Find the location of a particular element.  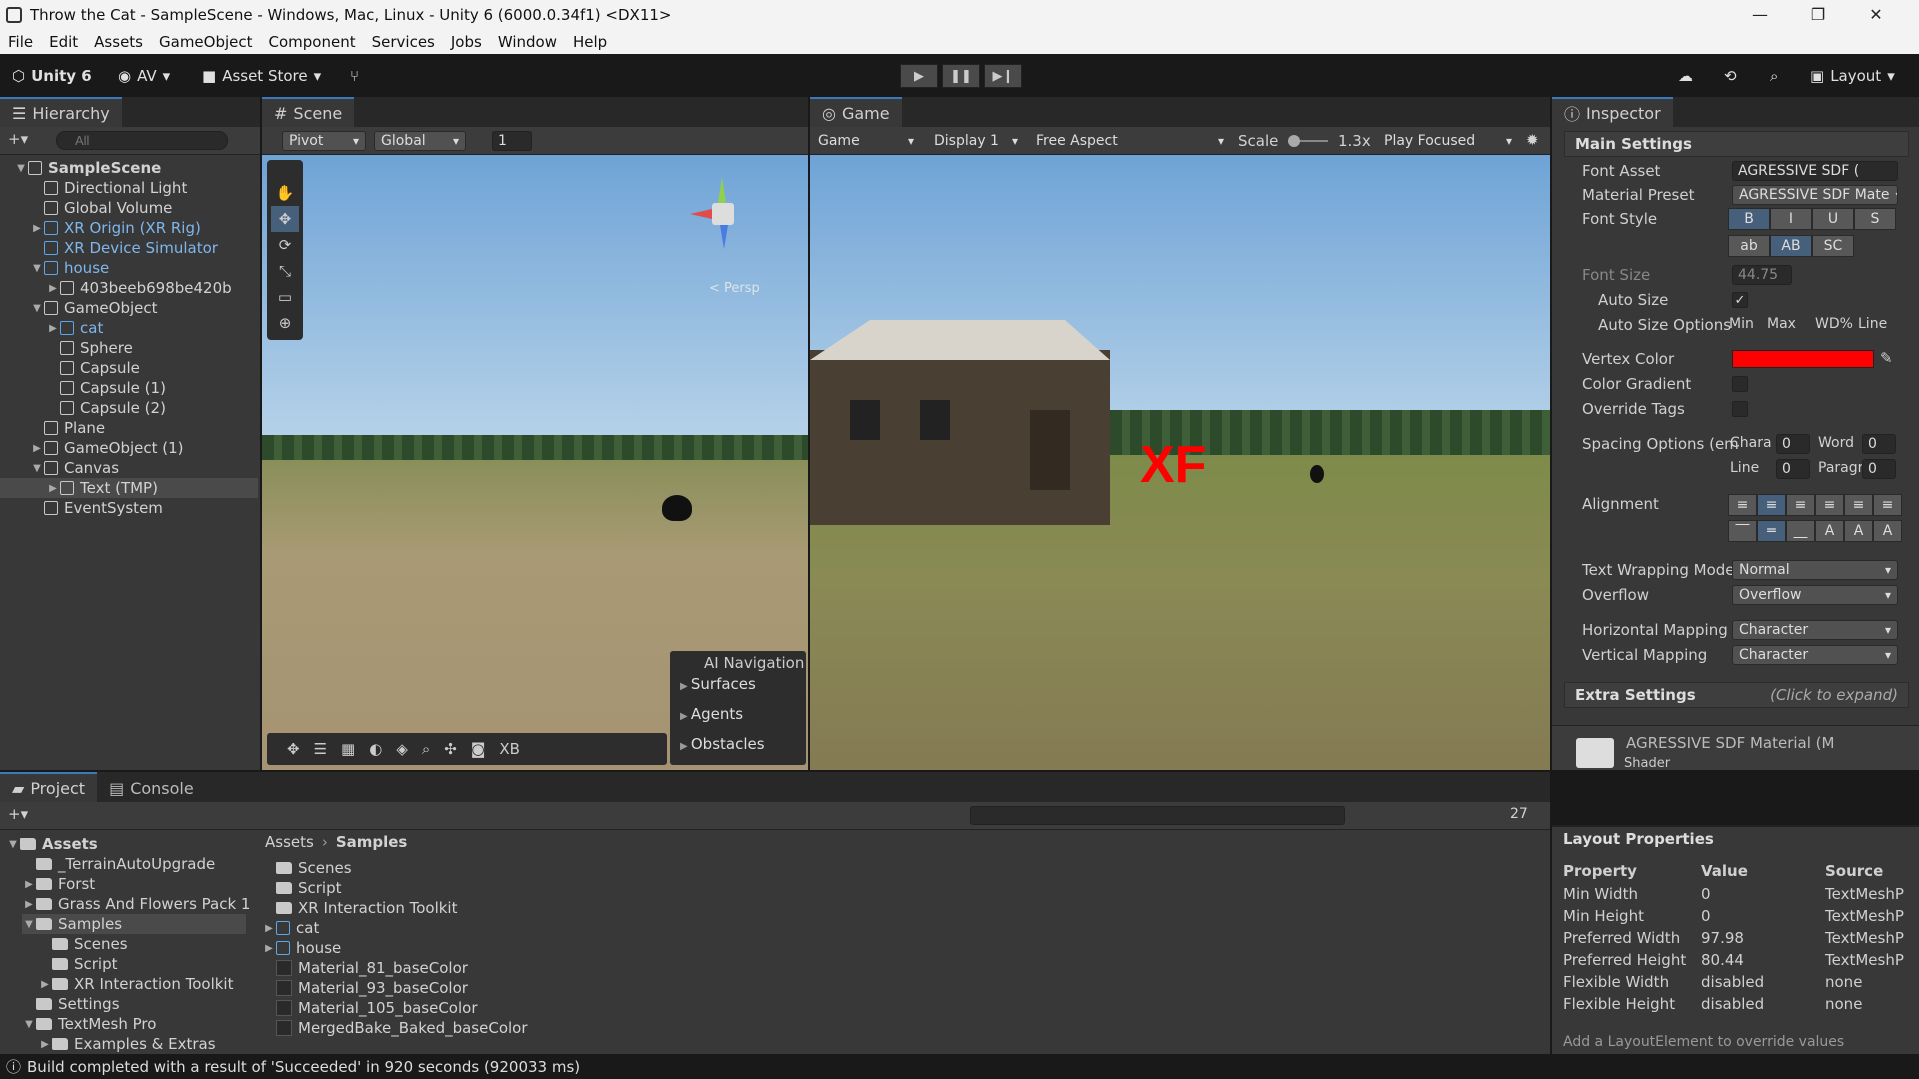

unity-button: ⬡ Unity 6 is located at coordinates (52, 75).